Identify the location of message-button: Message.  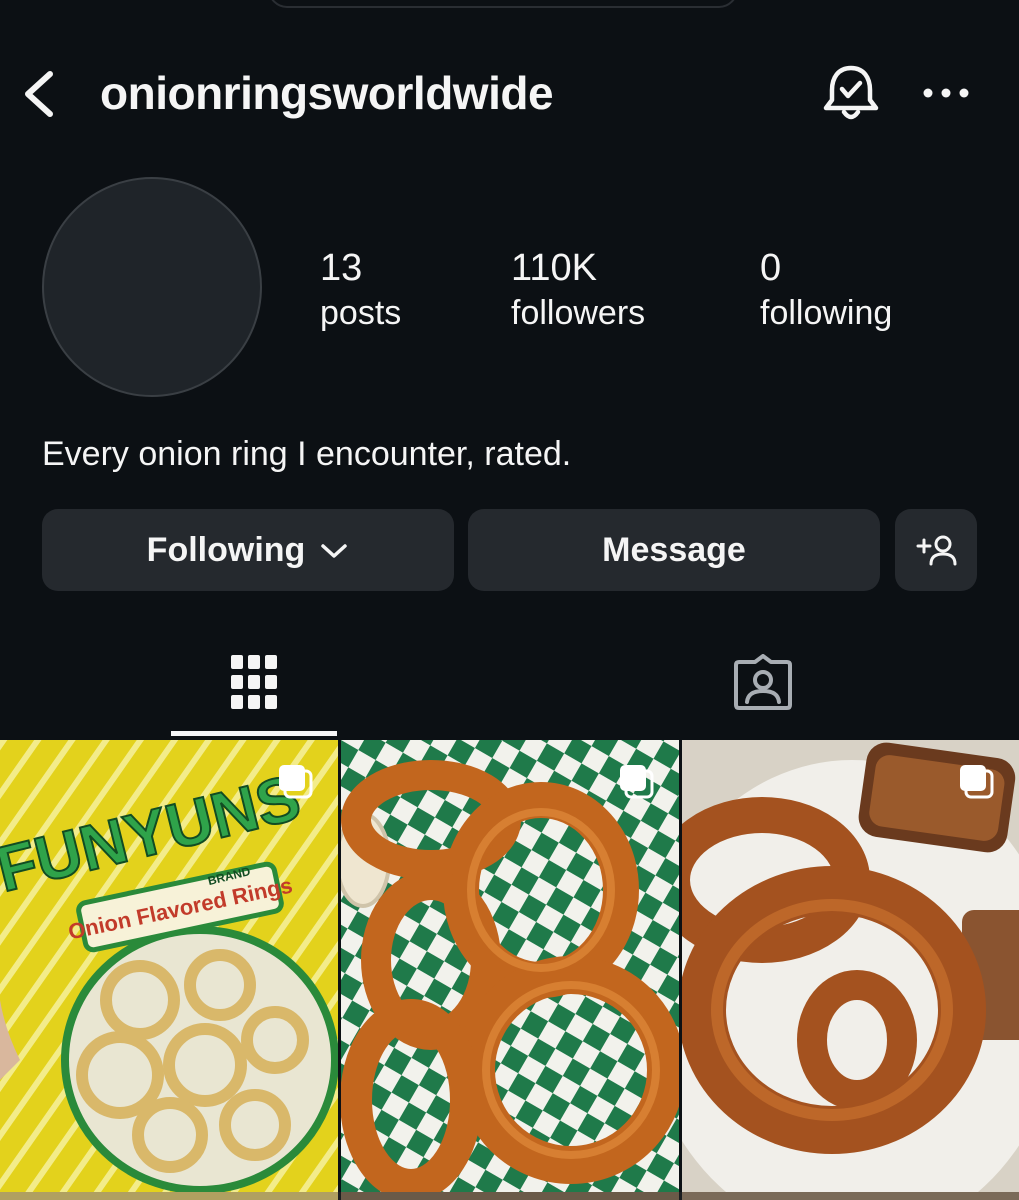
(674, 550).